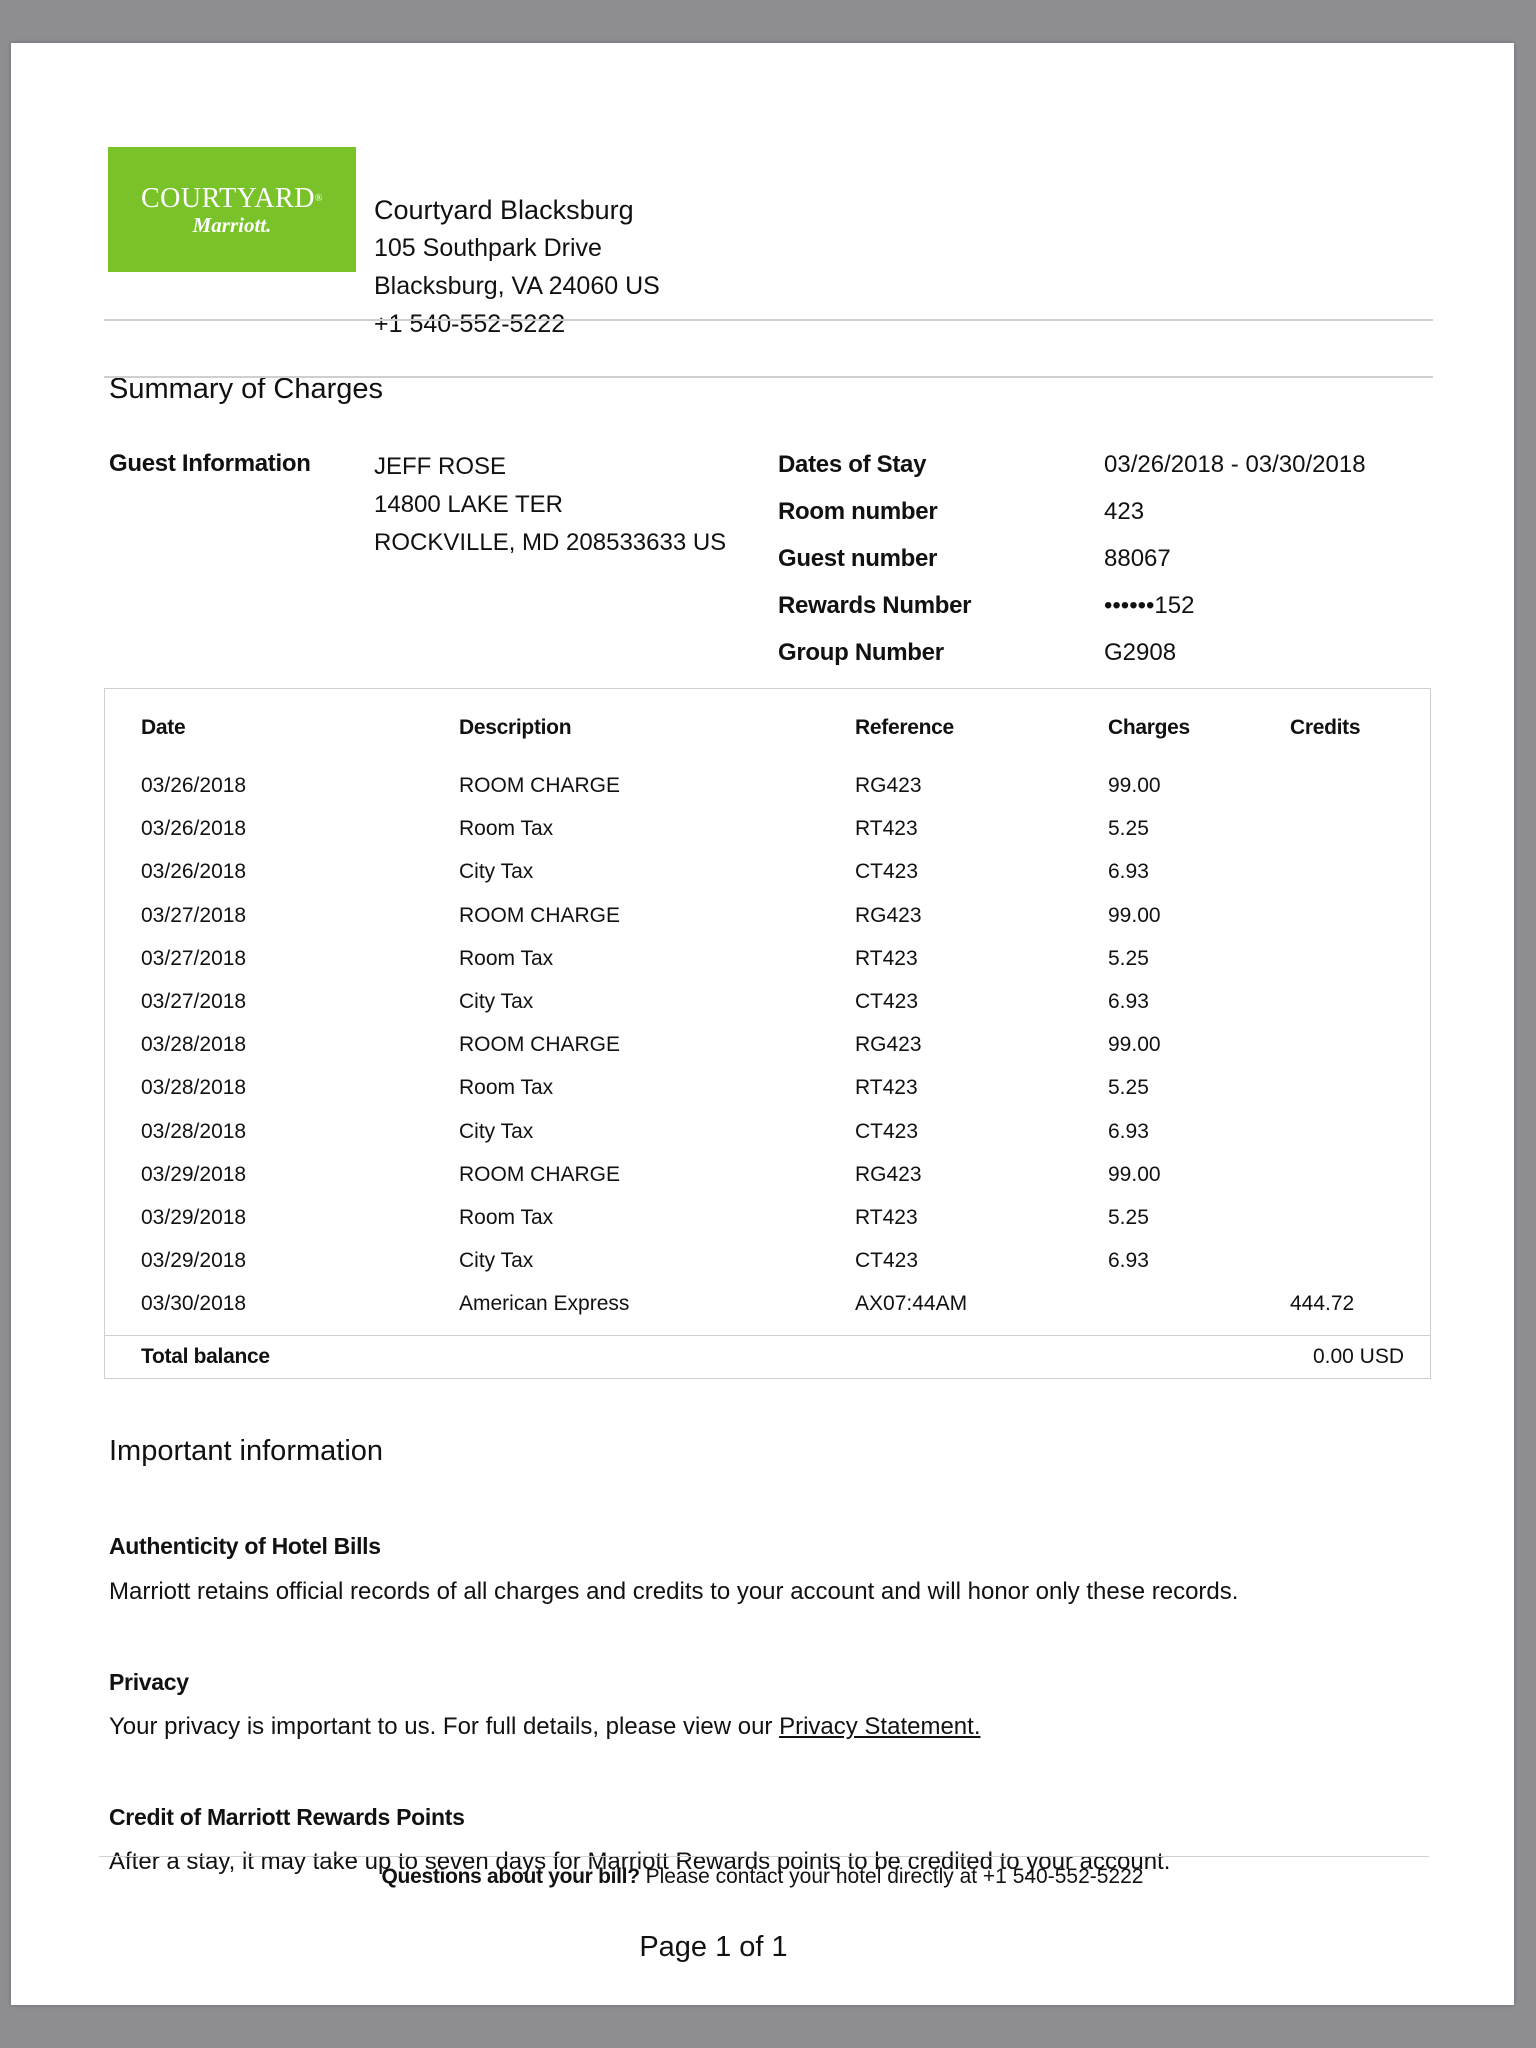 Image resolution: width=1536 pixels, height=2048 pixels. What do you see at coordinates (1140, 652) in the screenshot?
I see `stay-value: G2908` at bounding box center [1140, 652].